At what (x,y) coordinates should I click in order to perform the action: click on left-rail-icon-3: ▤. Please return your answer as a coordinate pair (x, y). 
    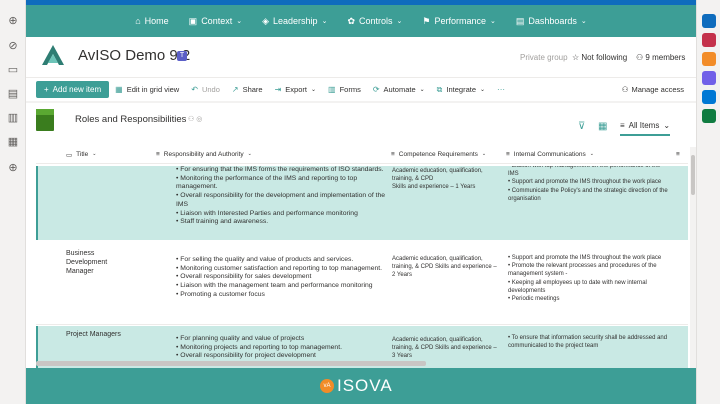
    Looking at the image, I should click on (13, 94).